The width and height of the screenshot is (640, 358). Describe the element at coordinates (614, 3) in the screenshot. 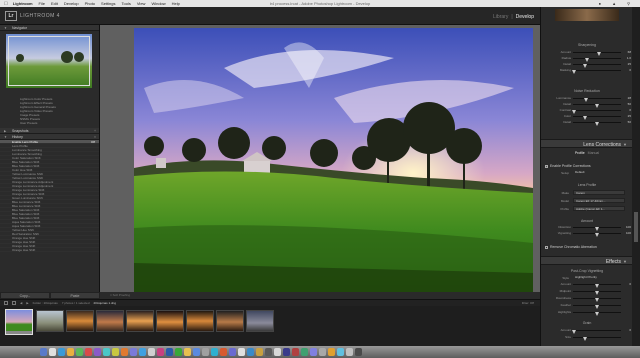

I see `volume-icon: ▲` at that location.